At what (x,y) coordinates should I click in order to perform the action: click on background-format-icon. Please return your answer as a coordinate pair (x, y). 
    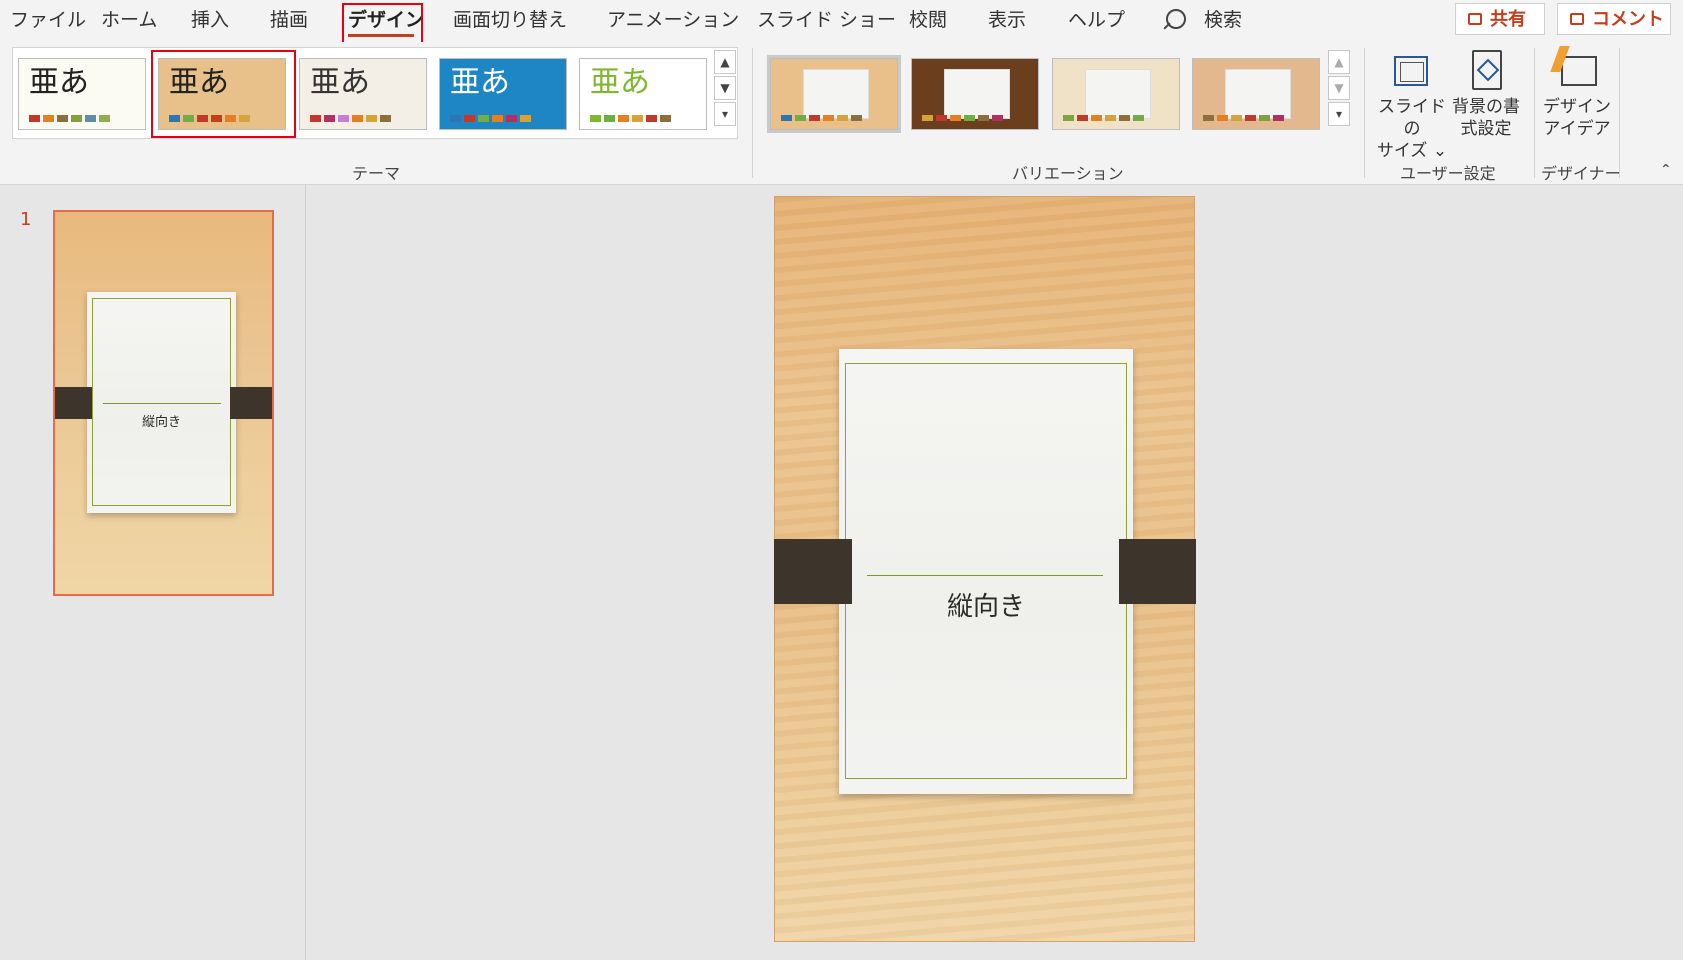
    Looking at the image, I should click on (1487, 70).